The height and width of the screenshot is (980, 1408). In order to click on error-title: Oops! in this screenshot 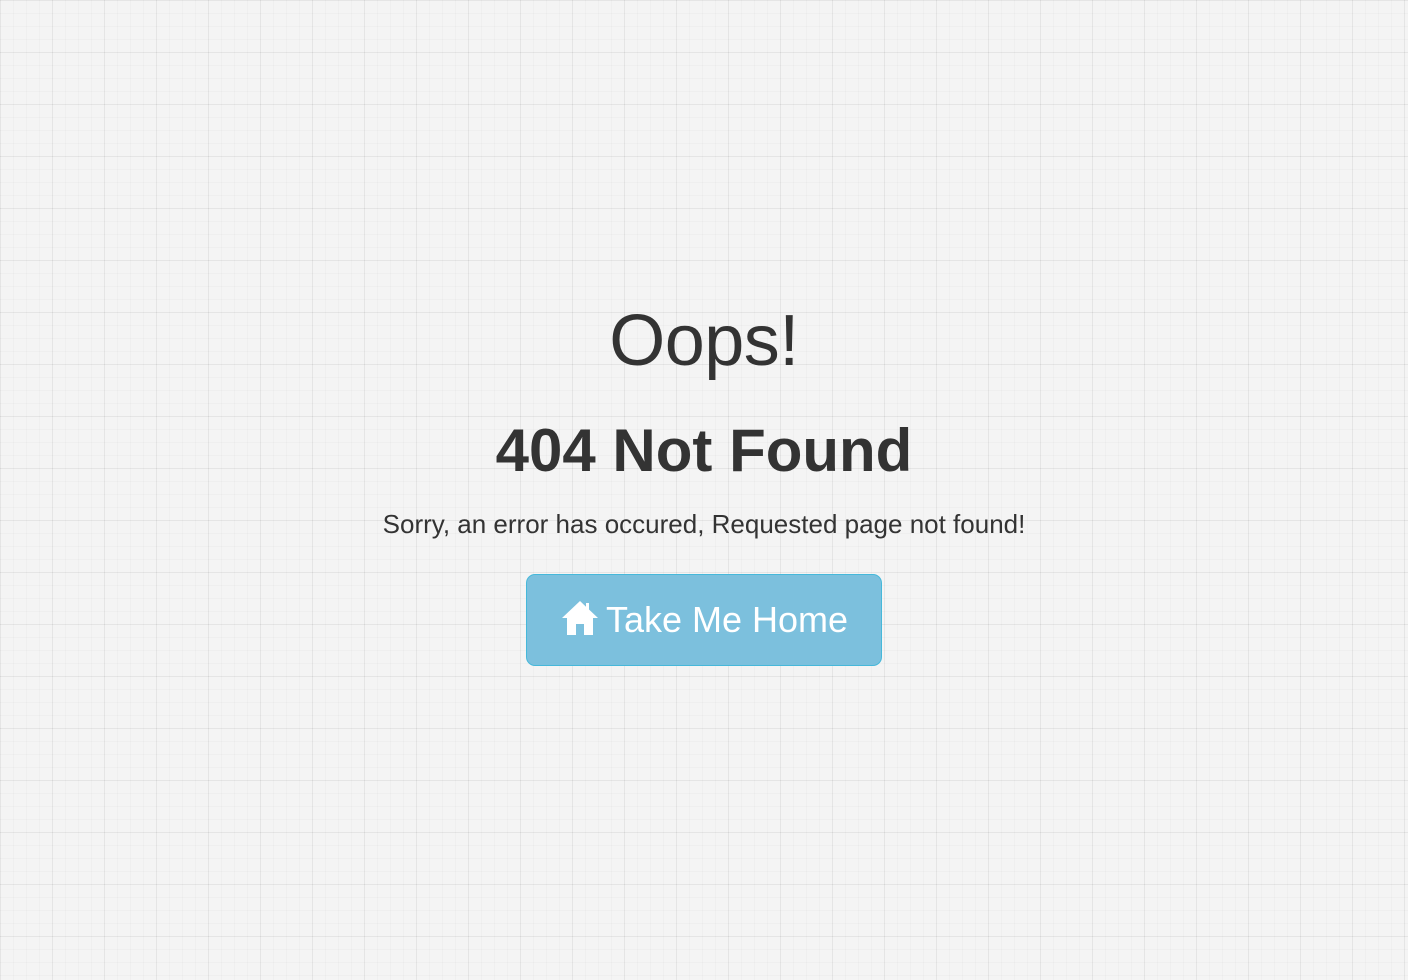, I will do `click(704, 341)`.